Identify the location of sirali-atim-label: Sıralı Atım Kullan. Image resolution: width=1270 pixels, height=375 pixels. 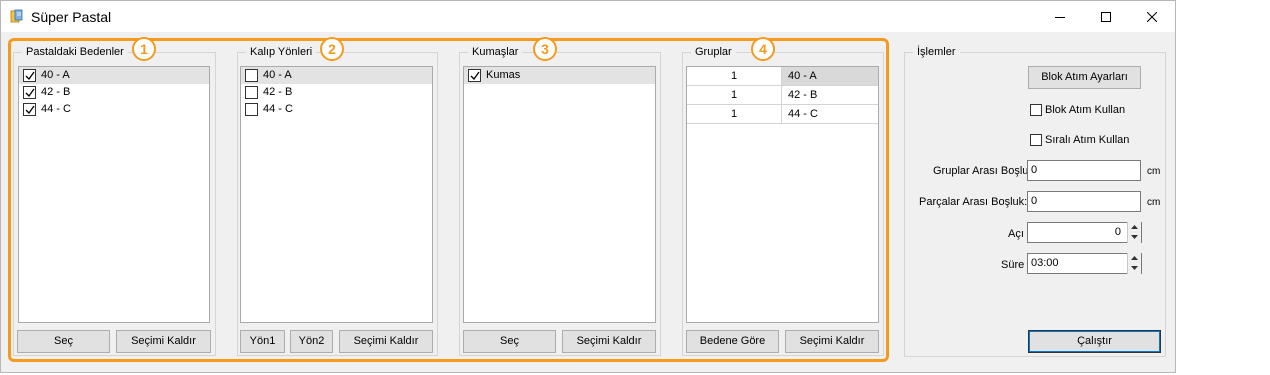
(1087, 140).